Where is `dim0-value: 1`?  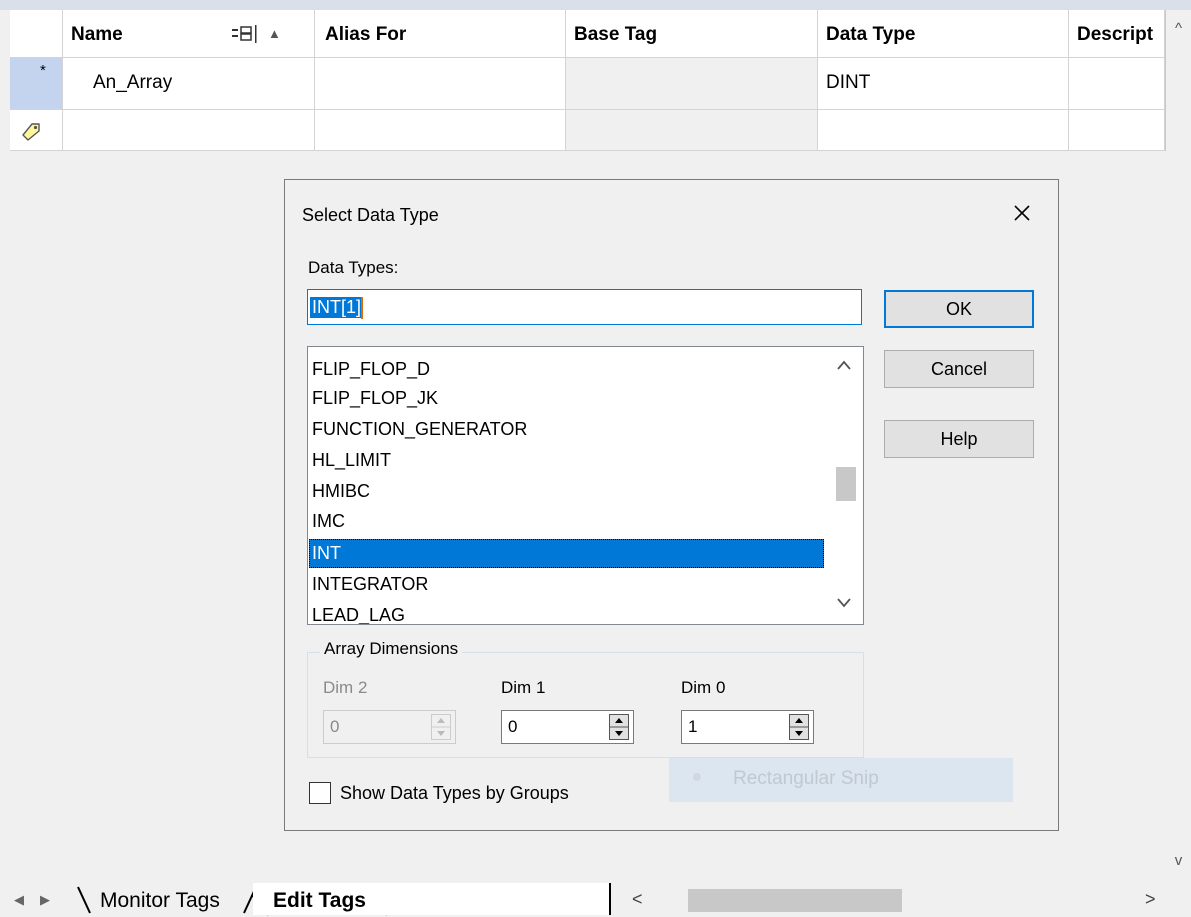 dim0-value: 1 is located at coordinates (693, 726).